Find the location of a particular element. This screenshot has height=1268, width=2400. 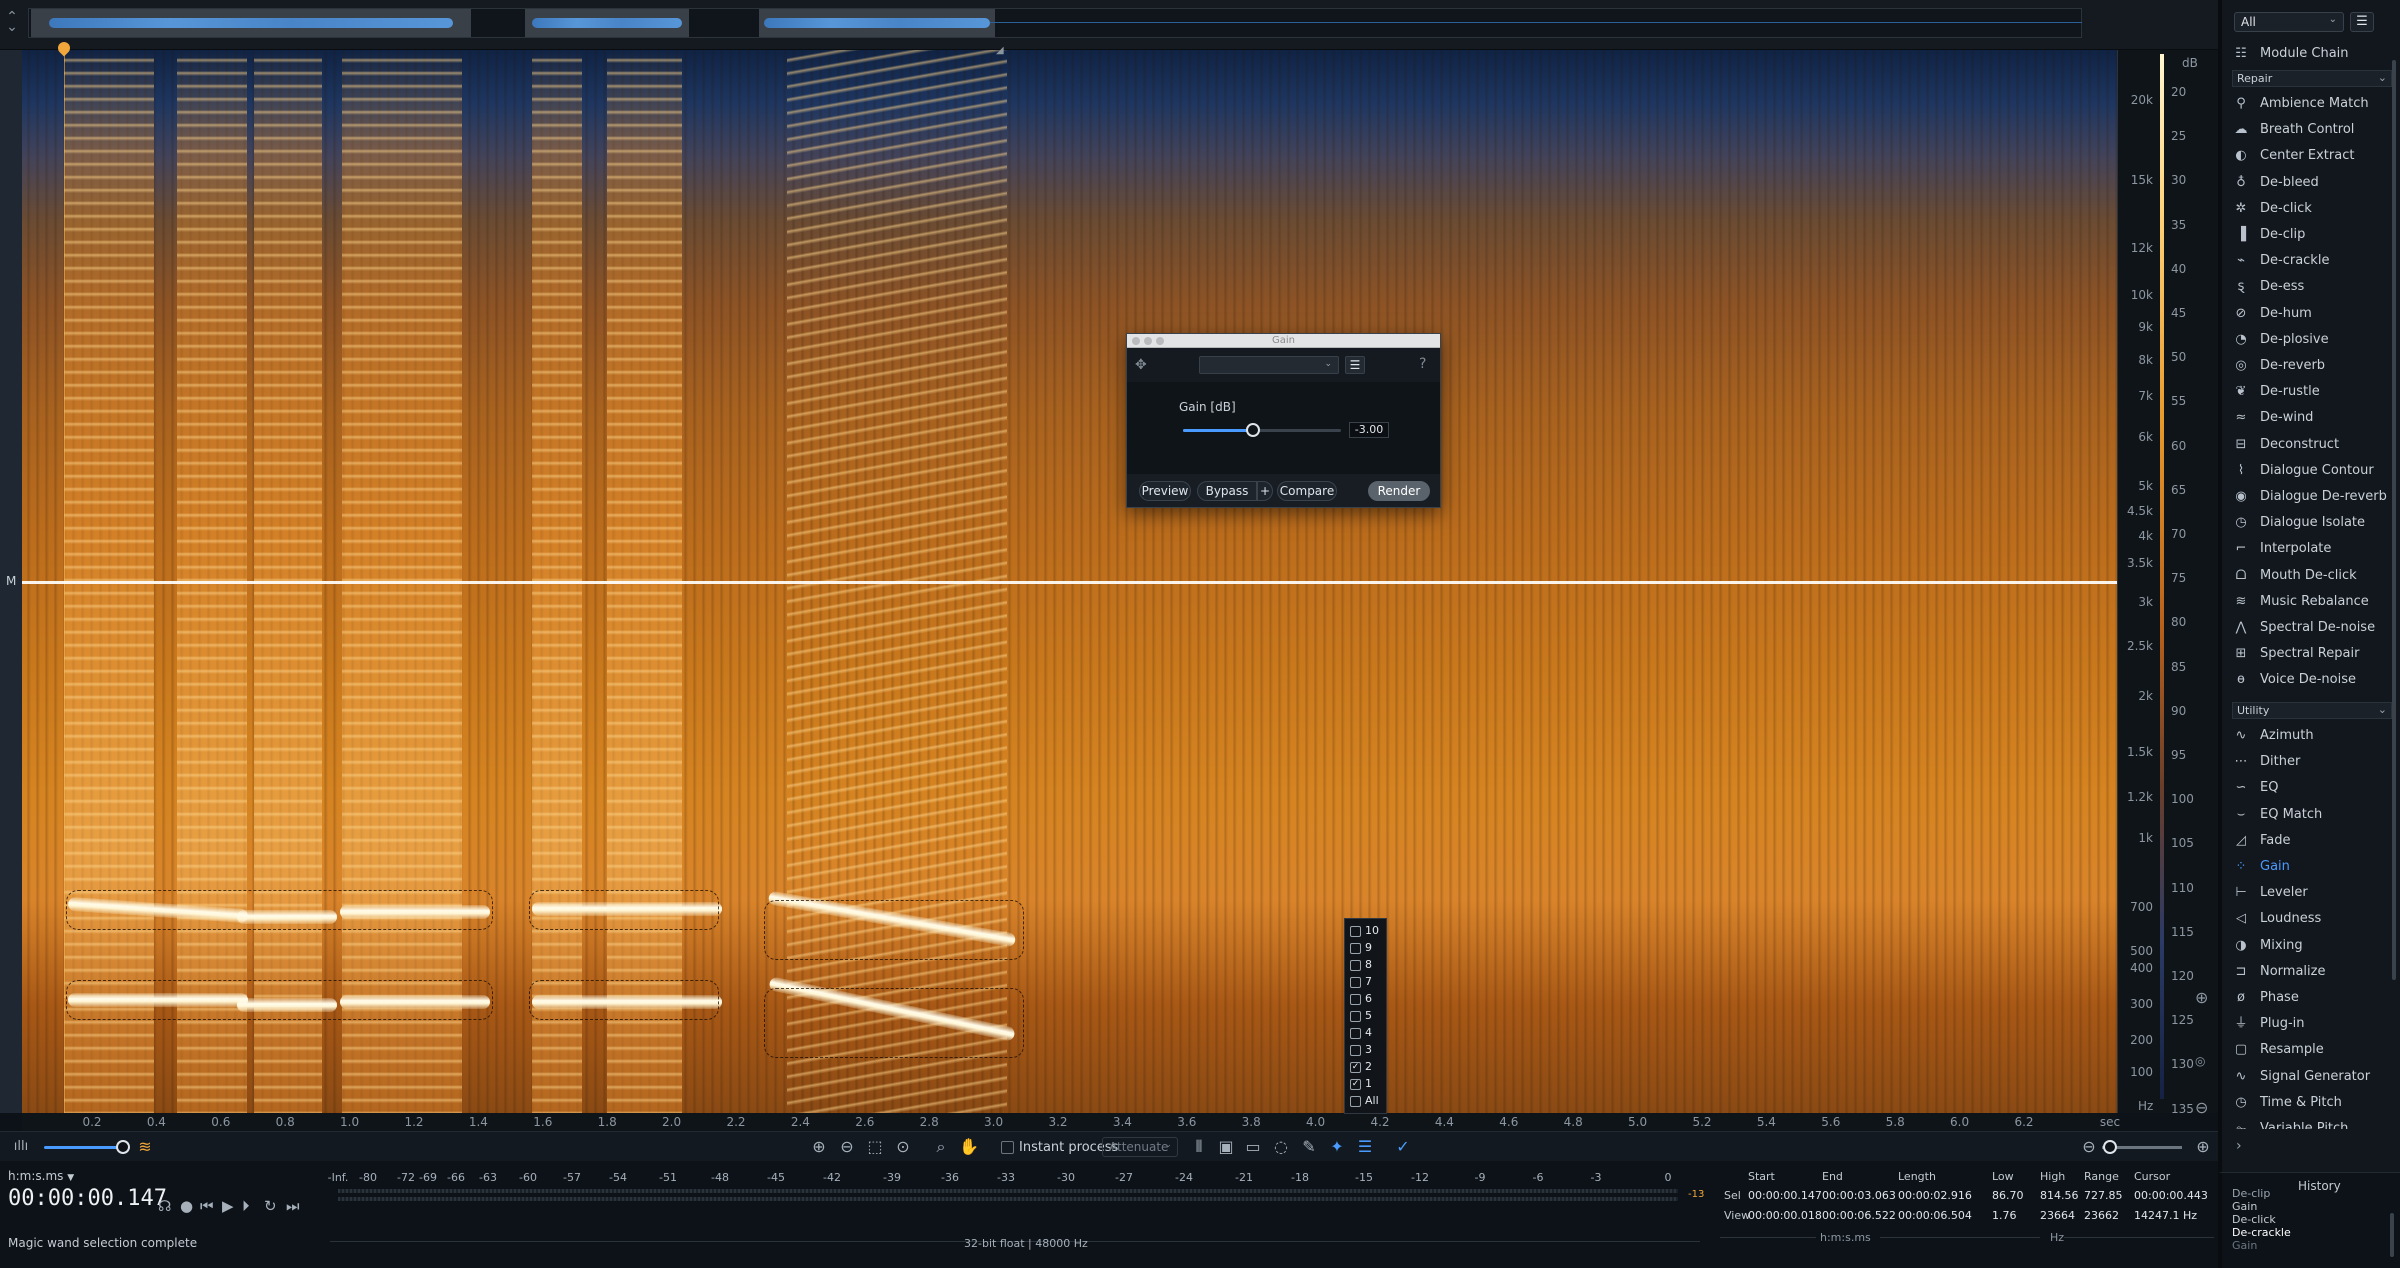

view-value: 14247.1 Hz is located at coordinates (2165, 1215).